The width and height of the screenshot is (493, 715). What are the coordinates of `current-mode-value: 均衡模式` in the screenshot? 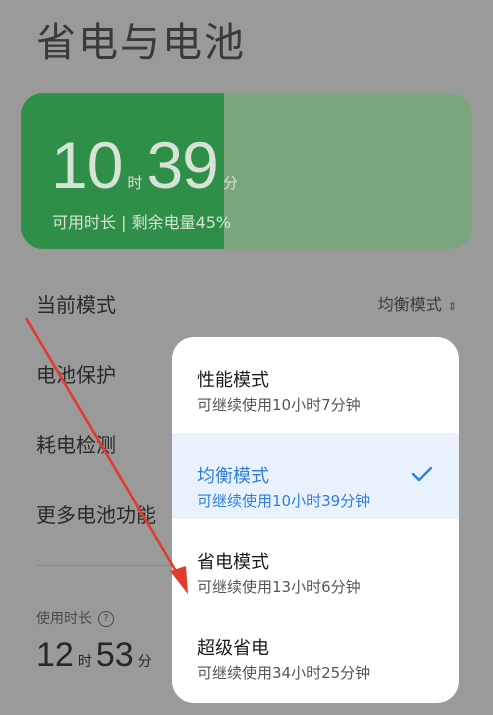 It's located at (409, 304).